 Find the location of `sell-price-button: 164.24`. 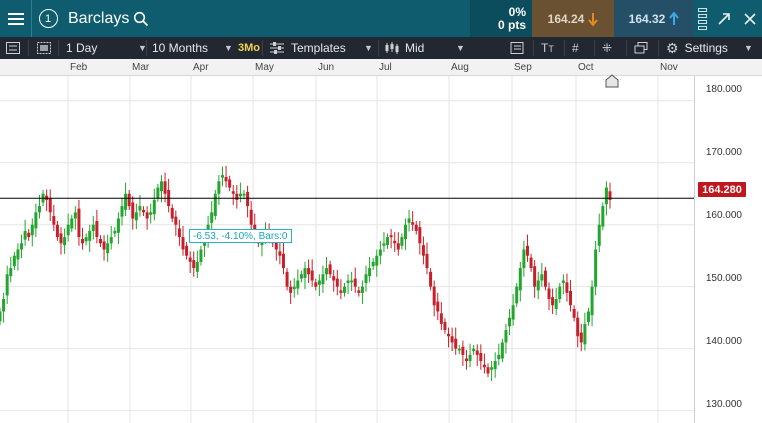

sell-price-button: 164.24 is located at coordinates (573, 18).